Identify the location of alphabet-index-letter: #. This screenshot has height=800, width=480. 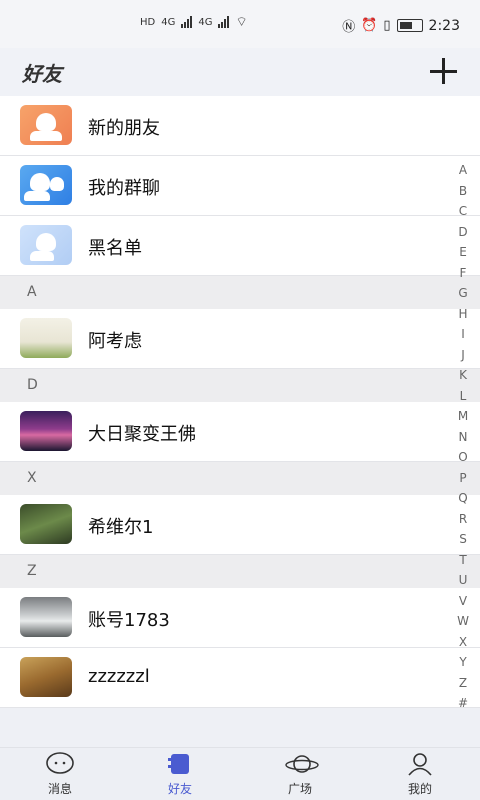
(463, 703).